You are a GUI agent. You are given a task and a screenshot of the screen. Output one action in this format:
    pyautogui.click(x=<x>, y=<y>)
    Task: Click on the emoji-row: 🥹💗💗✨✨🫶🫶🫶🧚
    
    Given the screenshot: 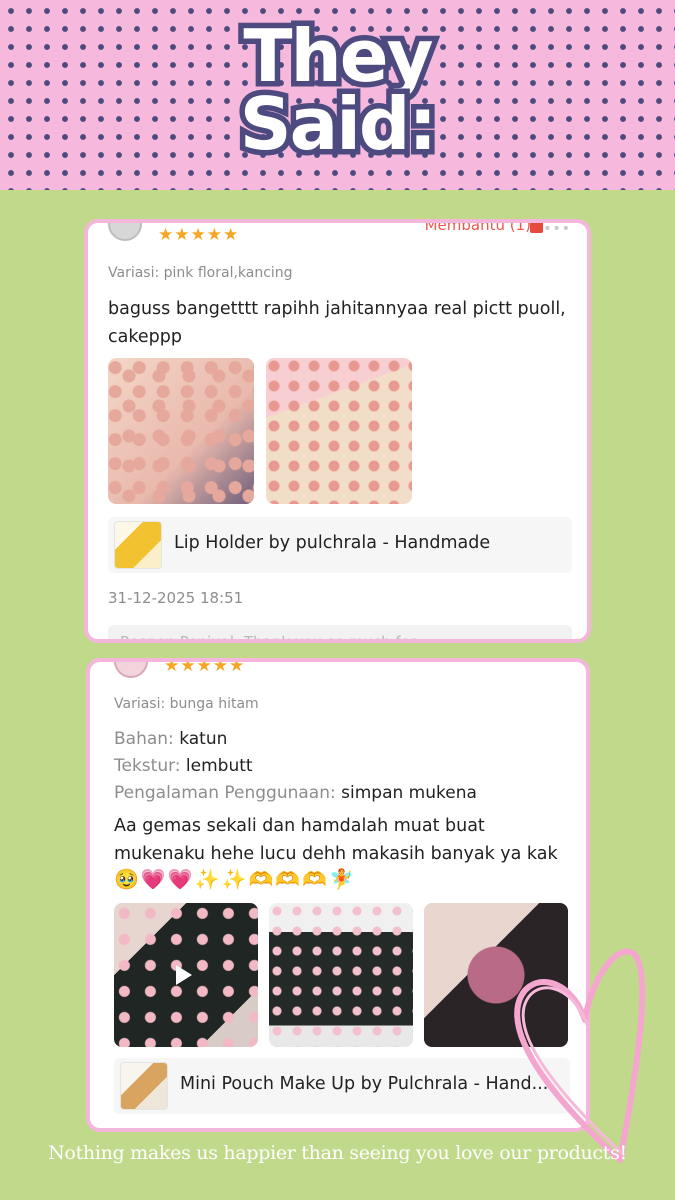 What is the action you would take?
    pyautogui.click(x=235, y=879)
    